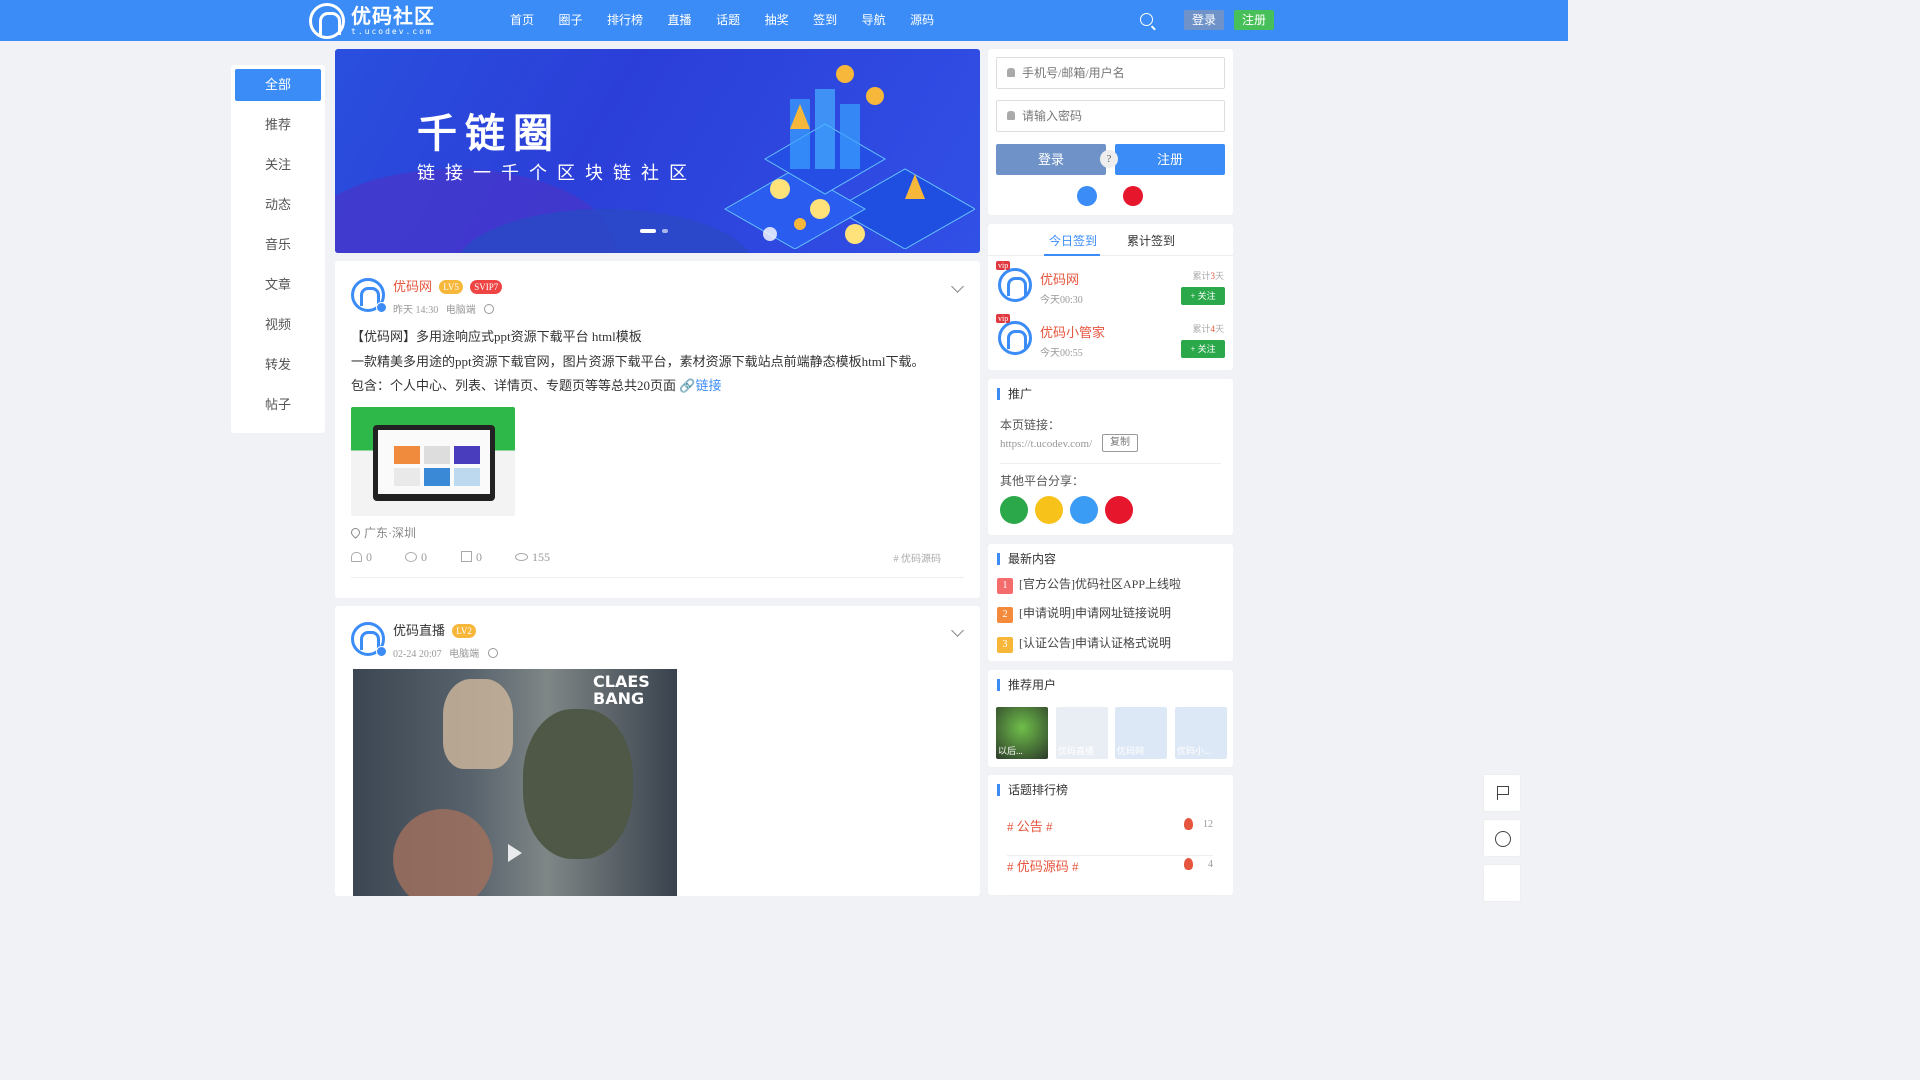  I want to click on checkin-user-name: 优码网, so click(1059, 278).